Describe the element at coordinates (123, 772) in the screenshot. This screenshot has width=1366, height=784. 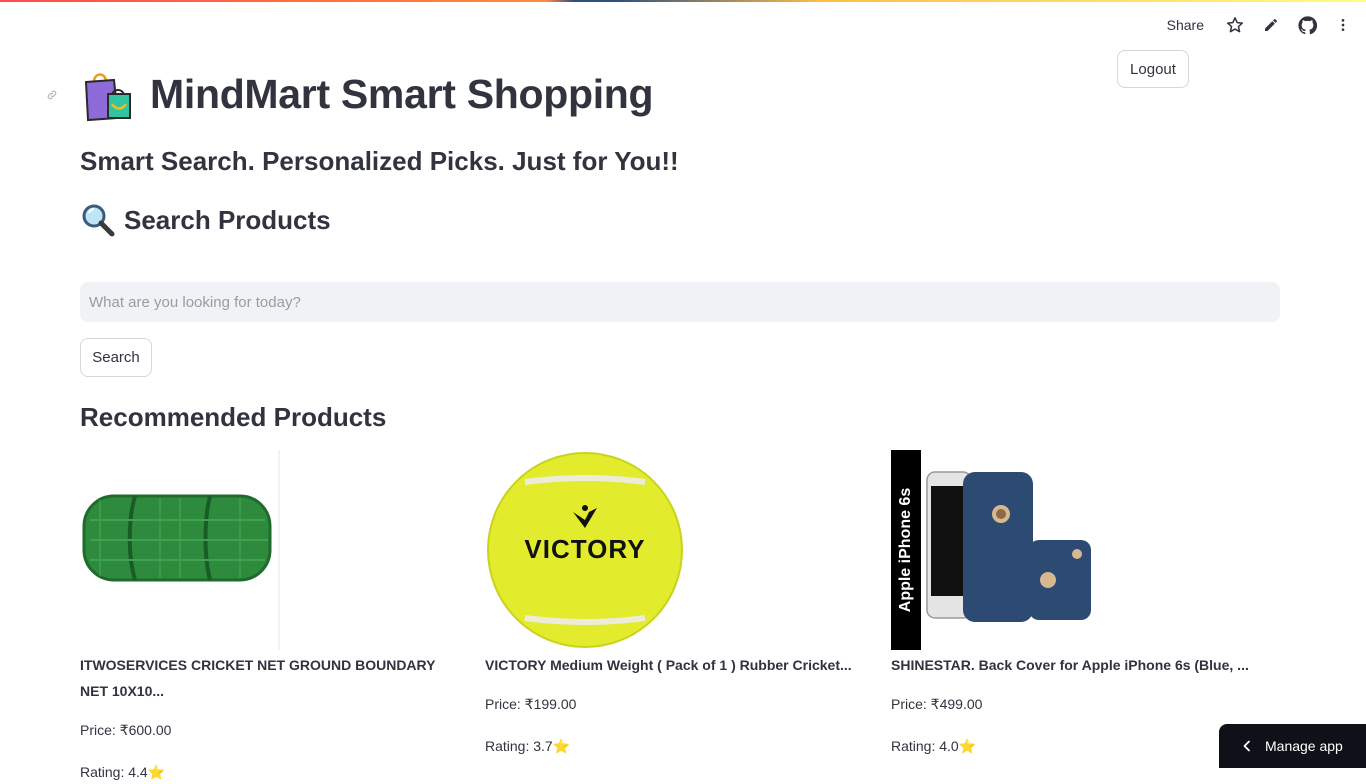
I see `product-rating: Rating: 4.4⭐` at that location.